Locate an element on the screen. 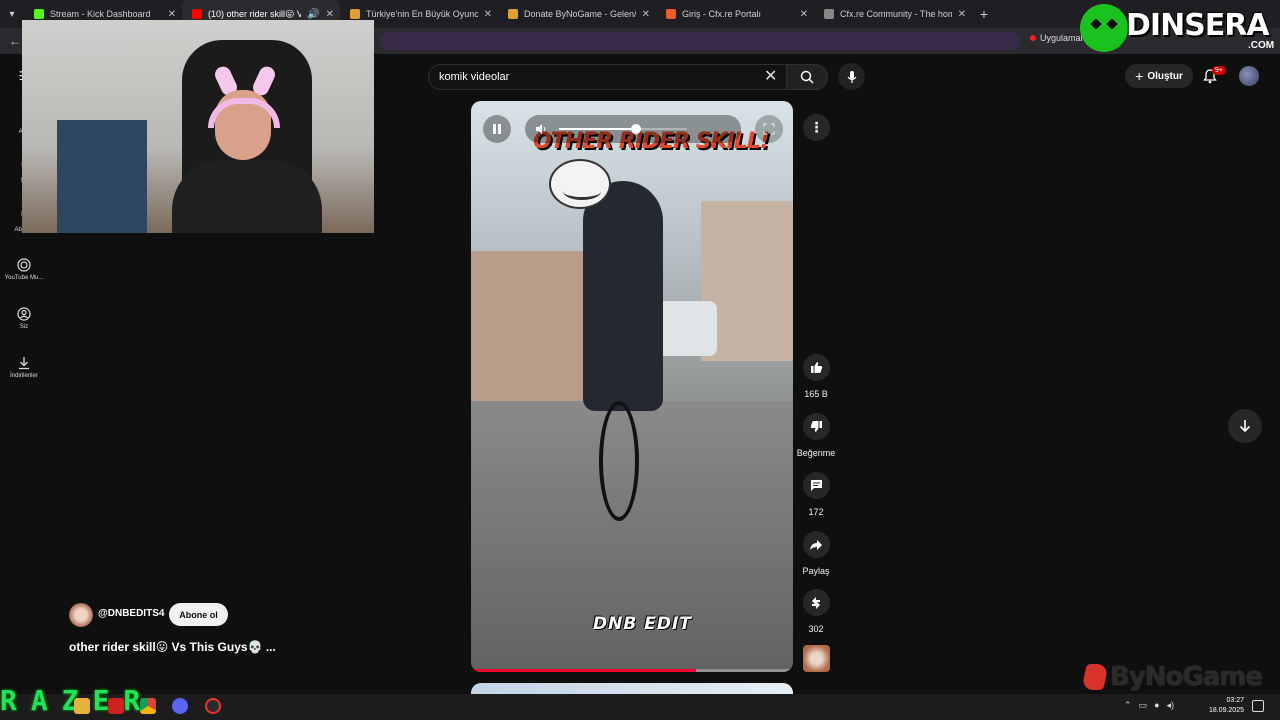 This screenshot has width=1280, height=720. volume-icon is located at coordinates (541, 129).